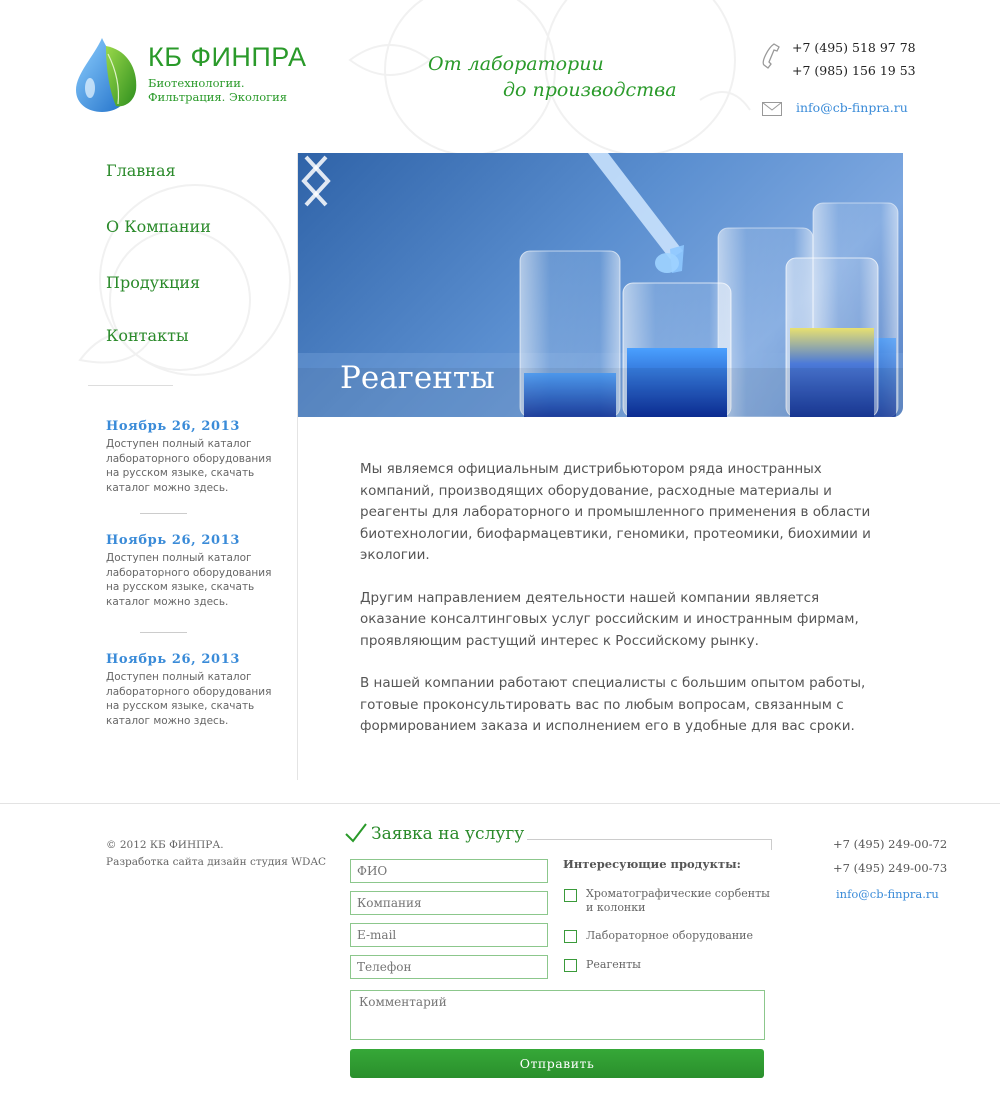  Describe the element at coordinates (227, 57) in the screenshot. I see `brand-name: КБ ФИНПРА` at that location.